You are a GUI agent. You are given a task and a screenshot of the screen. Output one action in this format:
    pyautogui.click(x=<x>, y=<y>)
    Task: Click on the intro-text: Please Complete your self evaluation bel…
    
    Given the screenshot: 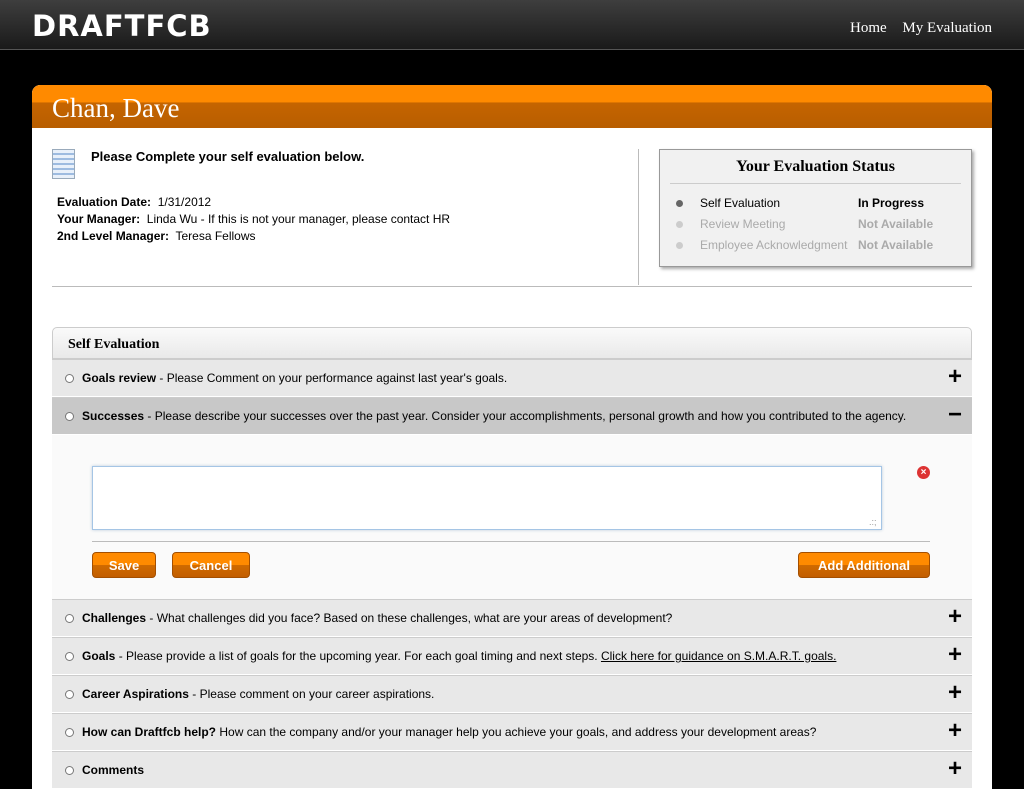 What is the action you would take?
    pyautogui.click(x=228, y=156)
    